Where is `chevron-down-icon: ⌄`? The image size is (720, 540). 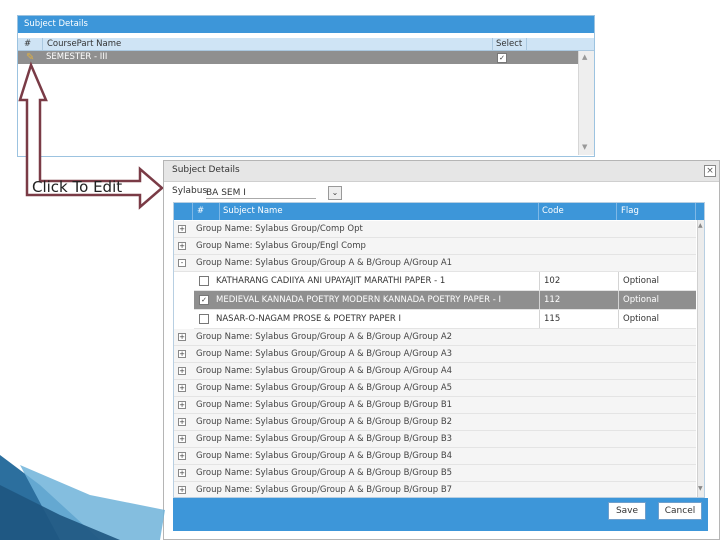
chevron-down-icon: ⌄ is located at coordinates (335, 193).